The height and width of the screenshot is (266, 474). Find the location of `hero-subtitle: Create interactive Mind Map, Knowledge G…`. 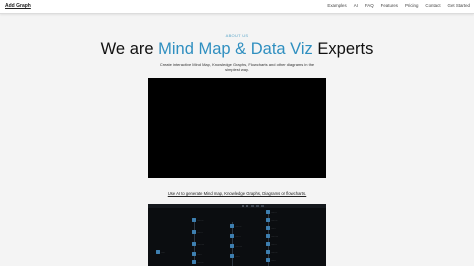

hero-subtitle: Create interactive Mind Map, Knowledge G… is located at coordinates (237, 67).